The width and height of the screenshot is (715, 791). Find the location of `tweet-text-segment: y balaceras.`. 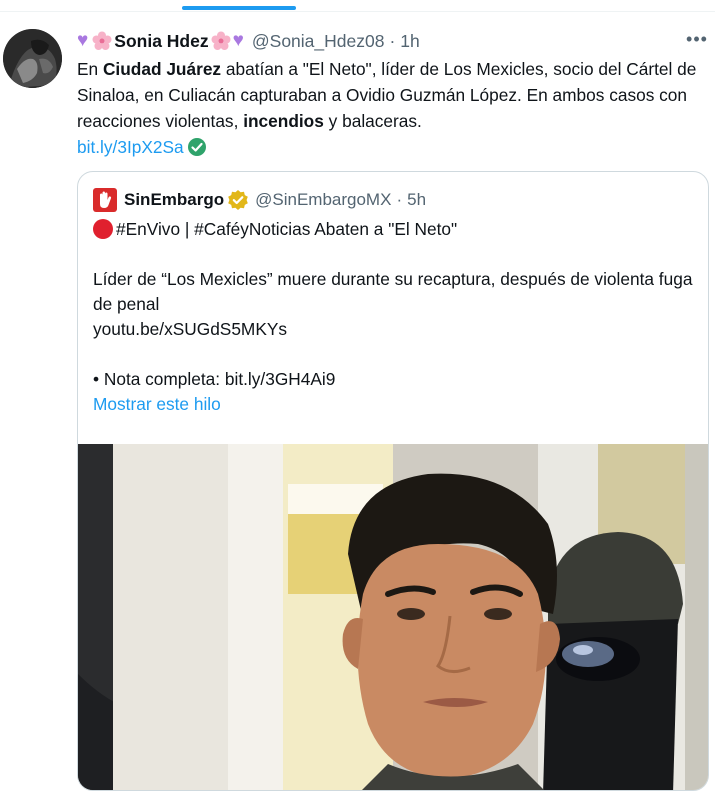

tweet-text-segment: y balaceras. is located at coordinates (372, 121).